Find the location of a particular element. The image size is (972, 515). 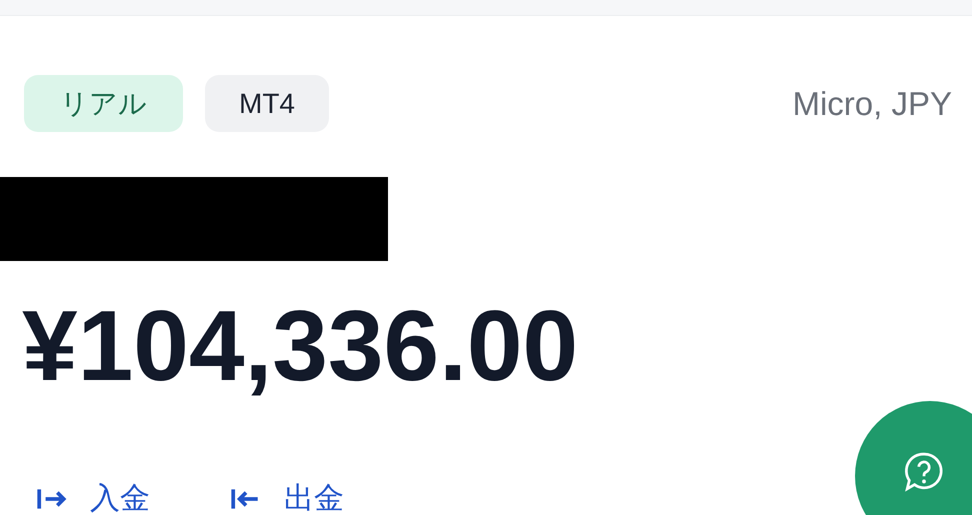

action-link: 入金 is located at coordinates (93, 496).